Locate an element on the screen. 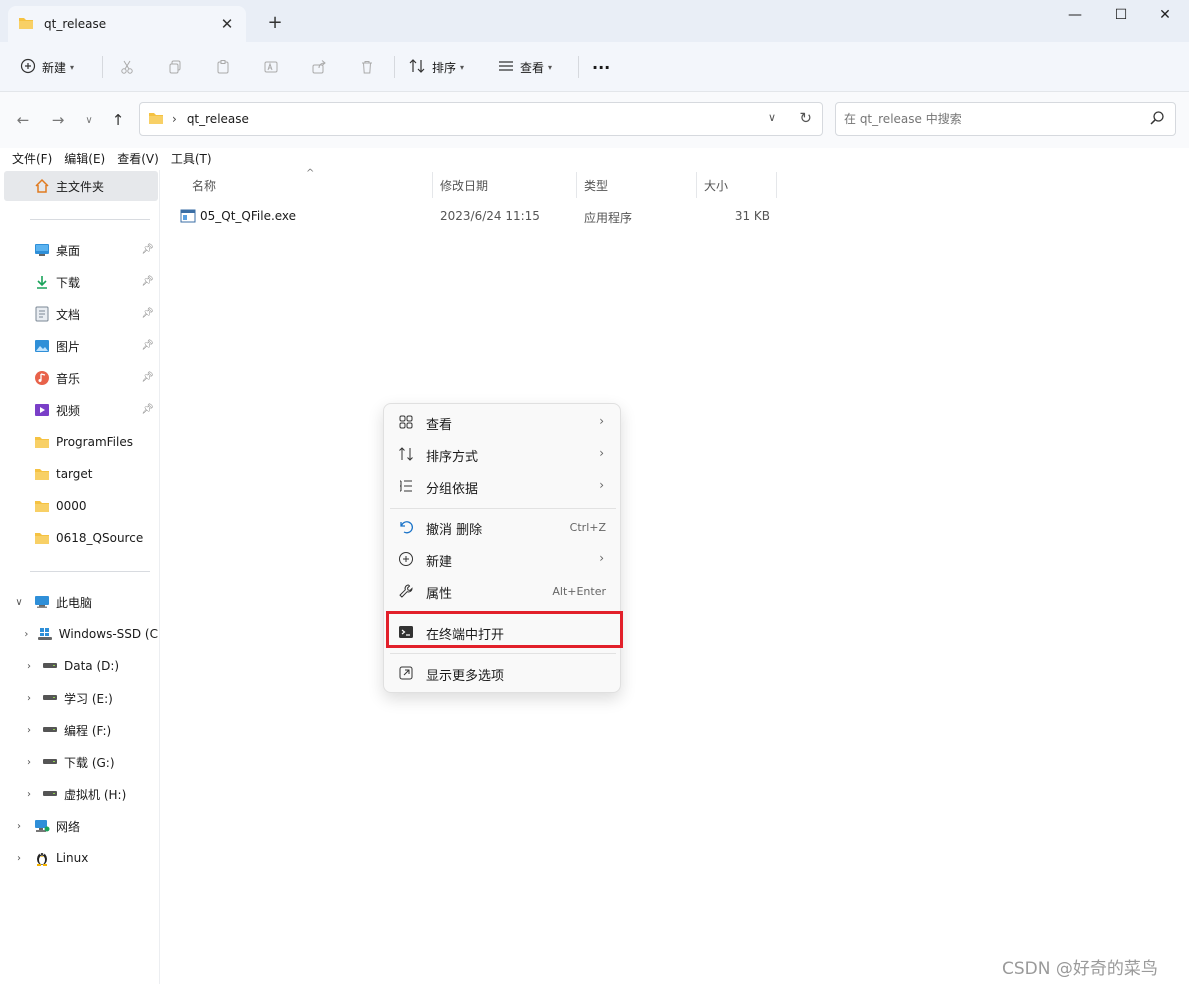  sort-icon is located at coordinates (406, 454).